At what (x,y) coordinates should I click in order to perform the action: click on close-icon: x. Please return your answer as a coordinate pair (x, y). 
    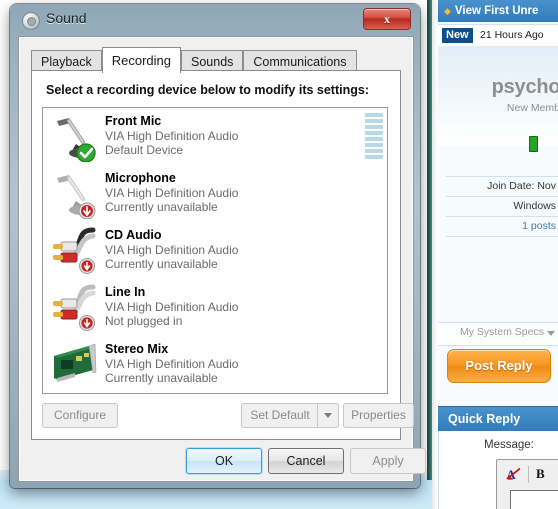
    Looking at the image, I should click on (387, 19).